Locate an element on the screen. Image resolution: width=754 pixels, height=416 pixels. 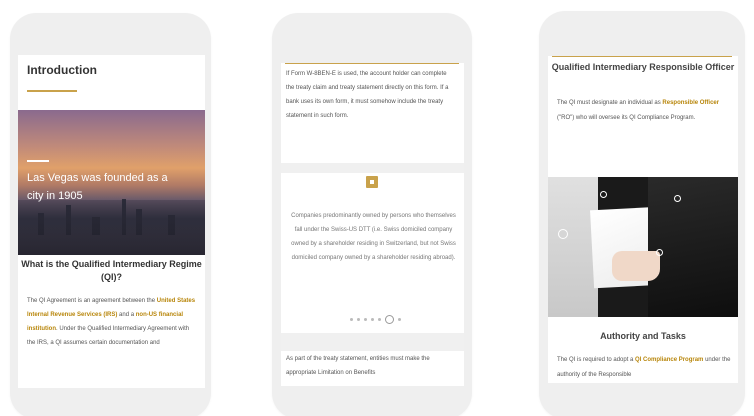
title-underline is located at coordinates (52, 91).